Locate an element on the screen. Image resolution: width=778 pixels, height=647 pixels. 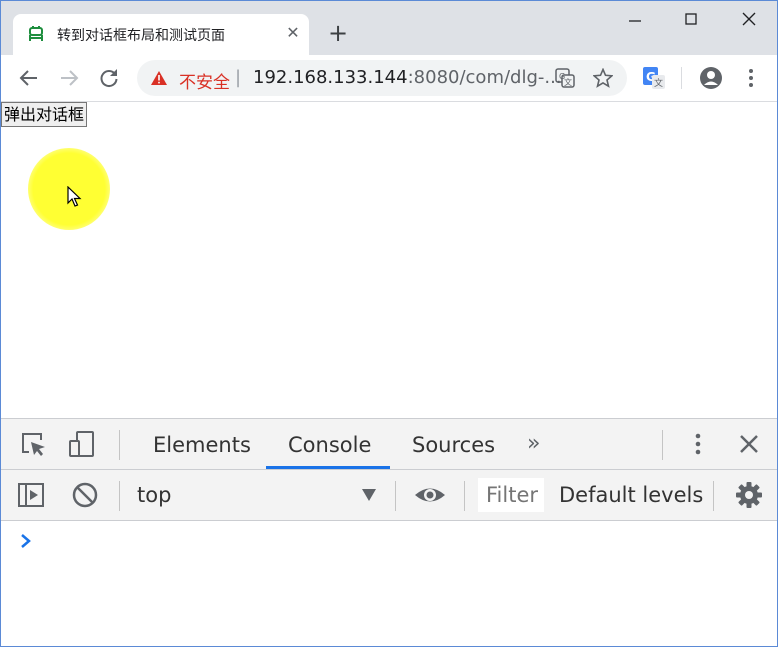
tab-title: 转到对话框布局和测试页面 is located at coordinates (141, 36).